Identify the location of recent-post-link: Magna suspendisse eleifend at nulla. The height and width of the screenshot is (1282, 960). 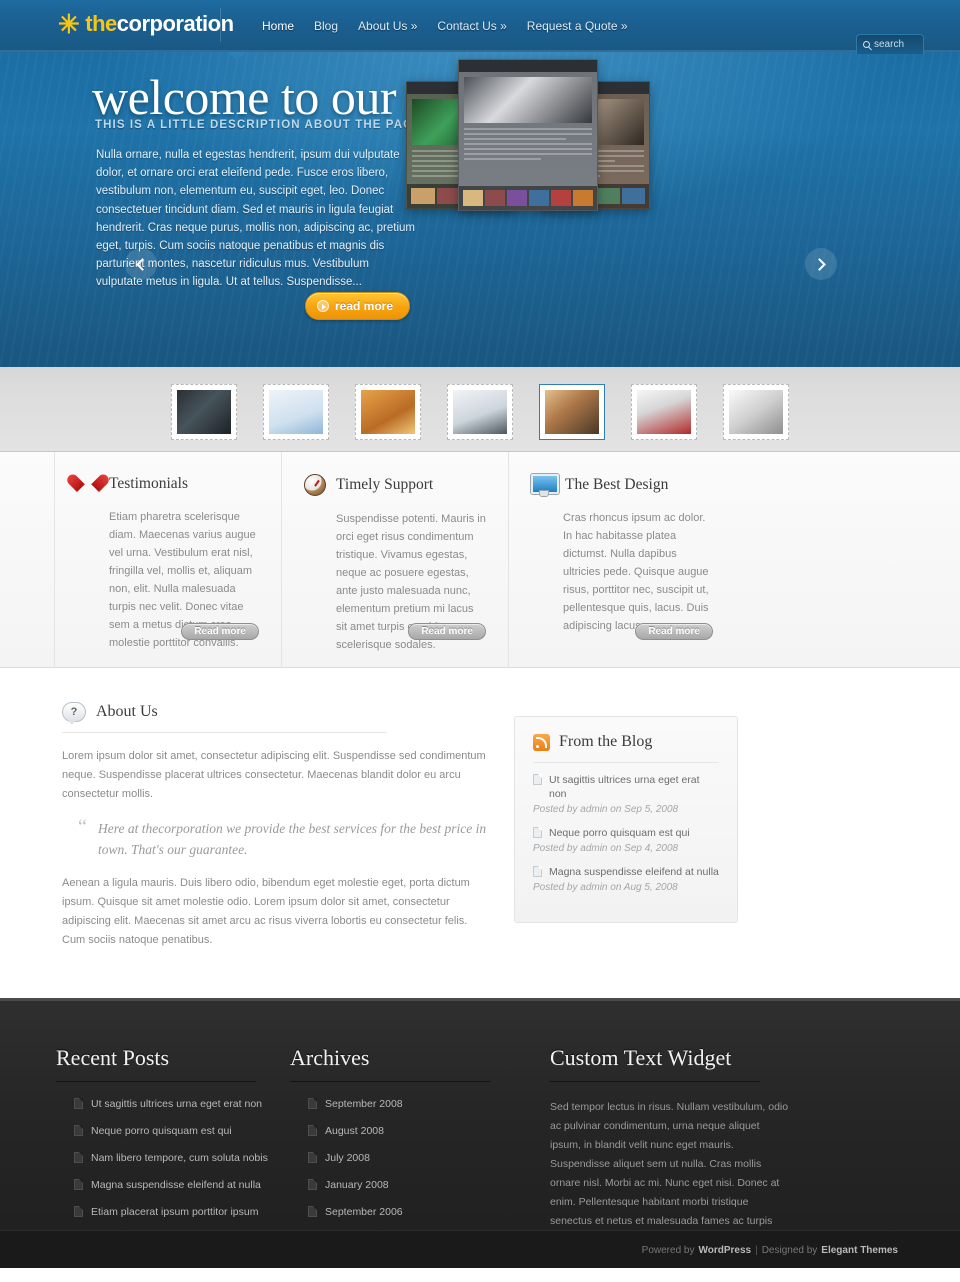
(176, 1185).